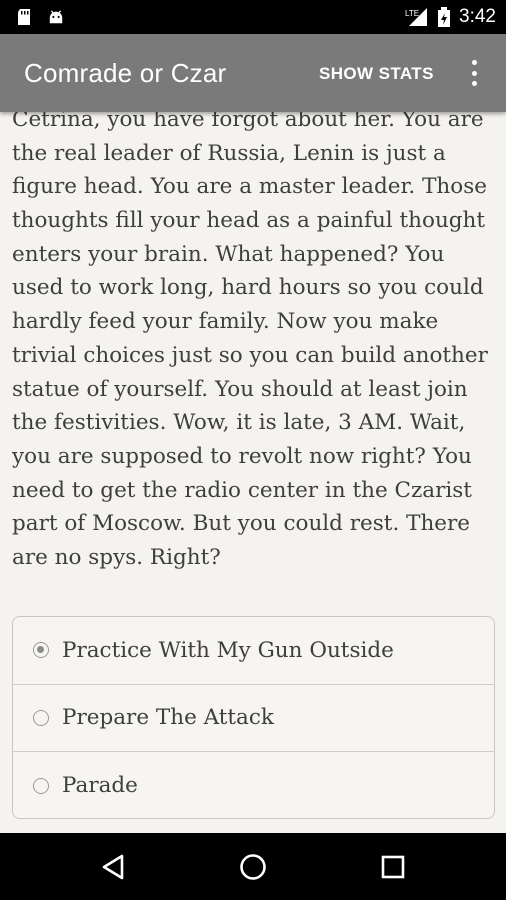 The height and width of the screenshot is (900, 506). Describe the element at coordinates (477, 16) in the screenshot. I see `status-time: 3:42` at that location.